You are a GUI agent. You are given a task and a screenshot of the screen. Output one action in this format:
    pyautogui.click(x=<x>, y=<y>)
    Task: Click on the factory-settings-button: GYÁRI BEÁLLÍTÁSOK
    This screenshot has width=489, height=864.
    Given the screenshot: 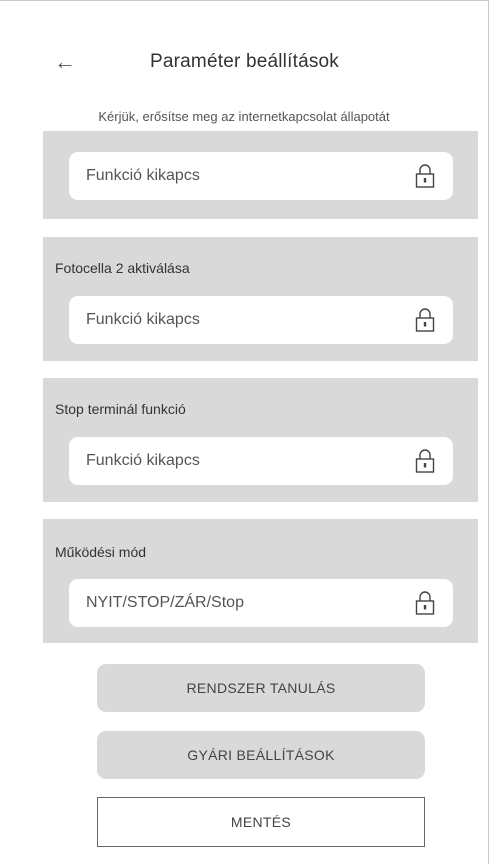 What is the action you would take?
    pyautogui.click(x=261, y=755)
    